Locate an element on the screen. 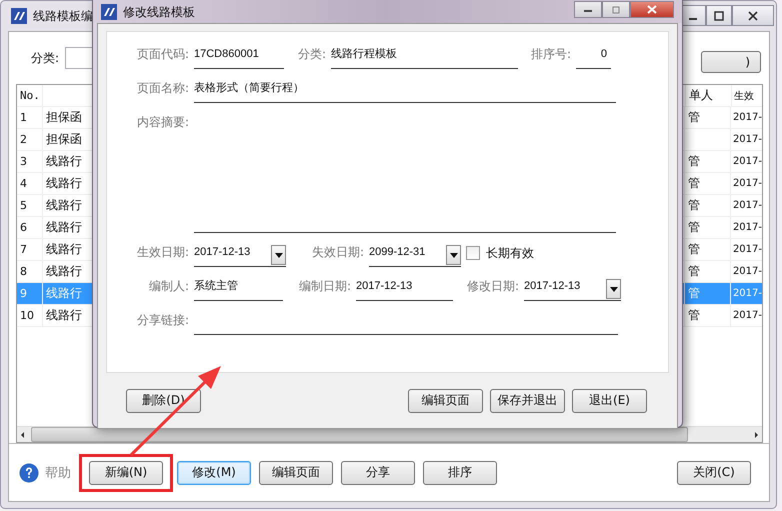 The width and height of the screenshot is (782, 511). table-cell: 3 is located at coordinates (30, 161).